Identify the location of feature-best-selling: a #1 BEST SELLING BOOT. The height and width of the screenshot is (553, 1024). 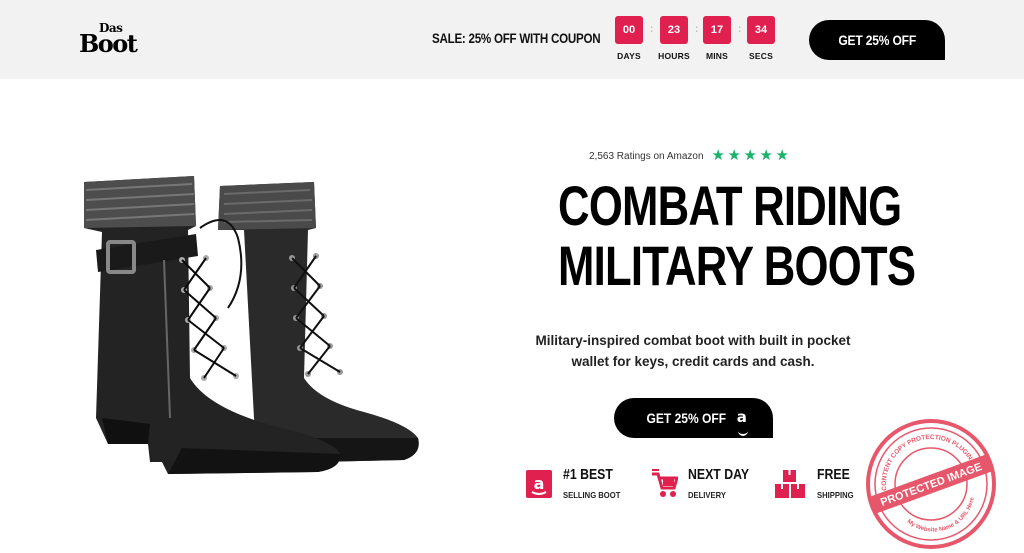
(576, 486).